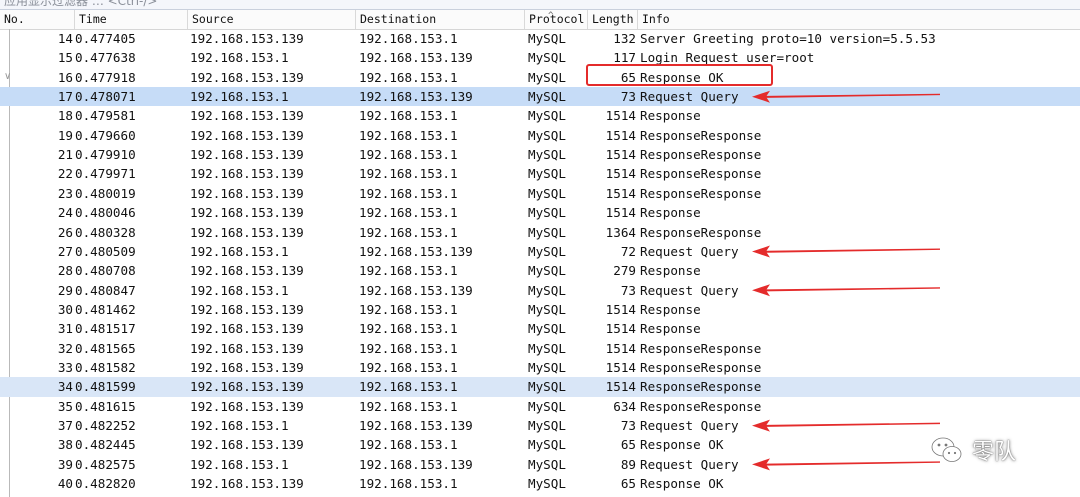 This screenshot has height=497, width=1080. I want to click on packet-number: 29, so click(65, 290).